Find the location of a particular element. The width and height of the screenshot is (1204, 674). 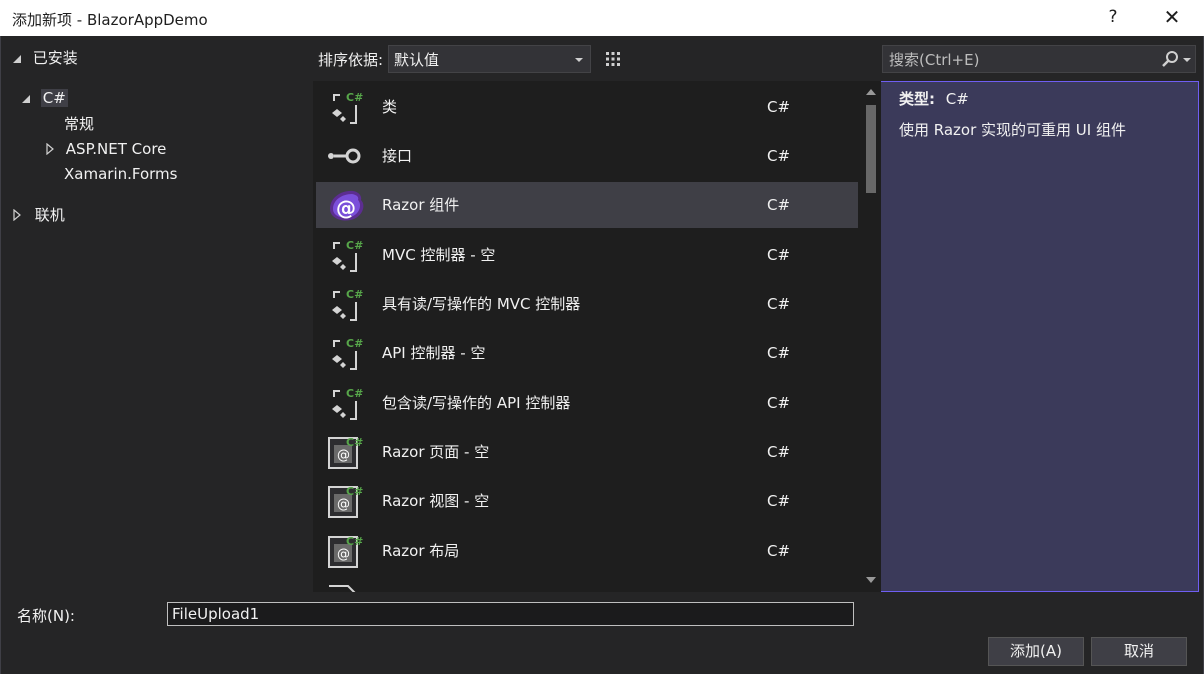

item-name: Razor 布局 is located at coordinates (421, 551).